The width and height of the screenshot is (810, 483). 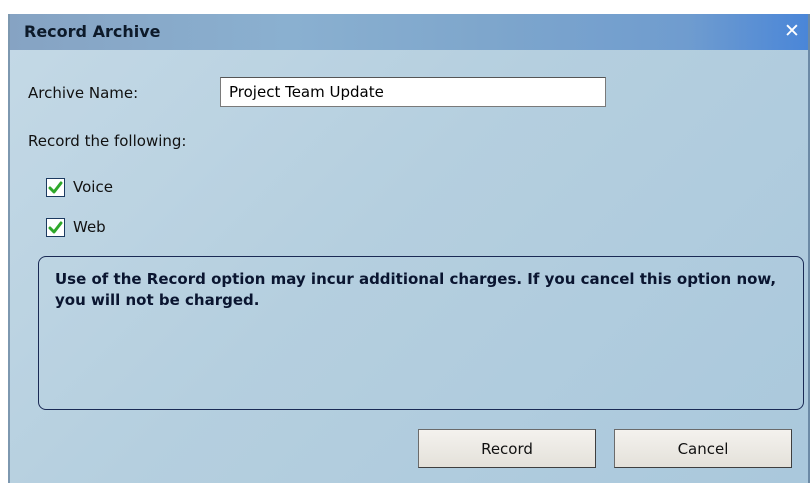 I want to click on cancel-button: Cancel, so click(x=703, y=448).